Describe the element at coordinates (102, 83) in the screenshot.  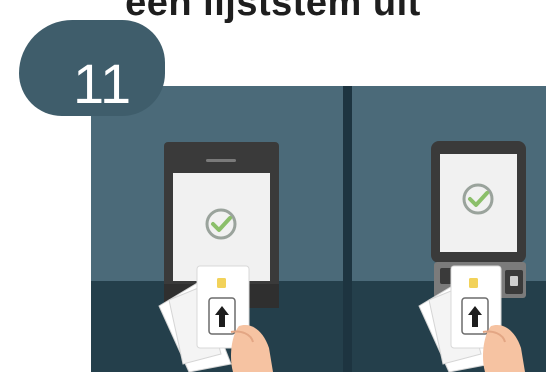
I see `step-number: 11` at that location.